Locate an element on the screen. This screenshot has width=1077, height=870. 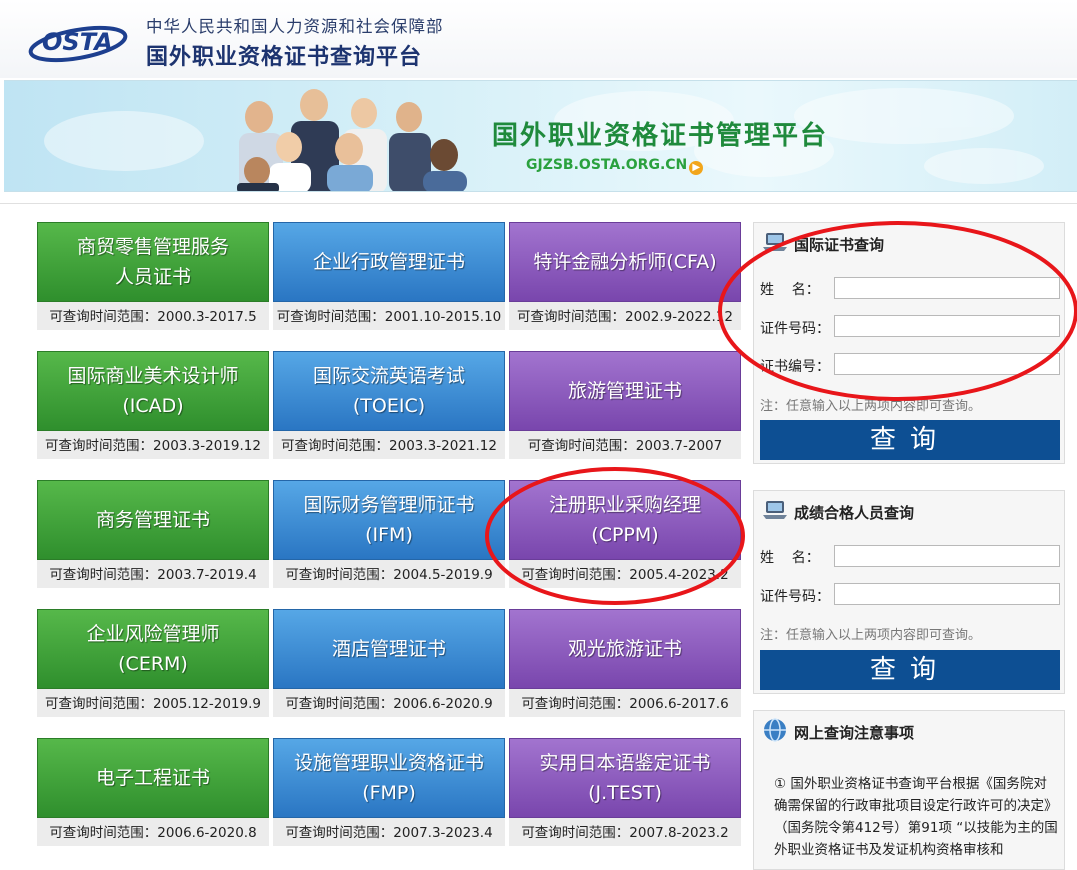
cert-card: 设施管理职业资格证书 (FMP) 可查询时间范围：2007.3-2023.4 is located at coordinates (389, 792).